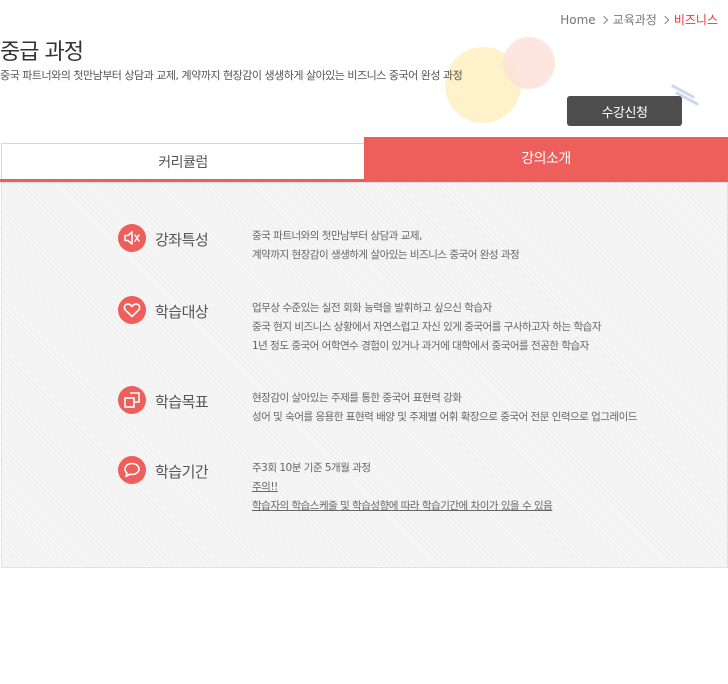 This screenshot has height=684, width=728. Describe the element at coordinates (182, 240) in the screenshot. I see `section-title: 강좌특성` at that location.